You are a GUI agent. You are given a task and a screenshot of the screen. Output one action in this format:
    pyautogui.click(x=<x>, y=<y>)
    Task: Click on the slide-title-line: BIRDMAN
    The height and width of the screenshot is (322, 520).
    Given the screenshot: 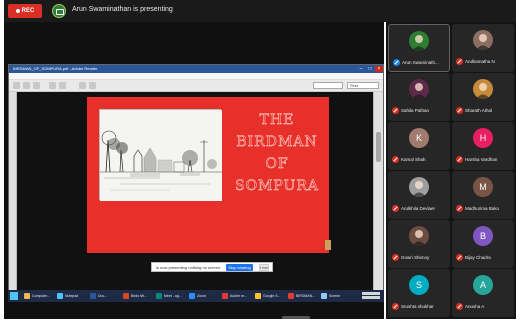 What is the action you would take?
    pyautogui.click(x=277, y=142)
    